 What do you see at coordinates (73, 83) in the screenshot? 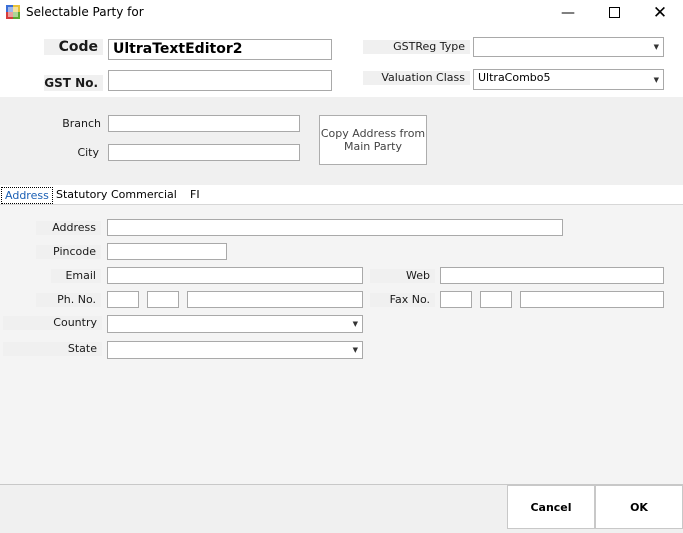
I see `gst-no-label: GST No.` at bounding box center [73, 83].